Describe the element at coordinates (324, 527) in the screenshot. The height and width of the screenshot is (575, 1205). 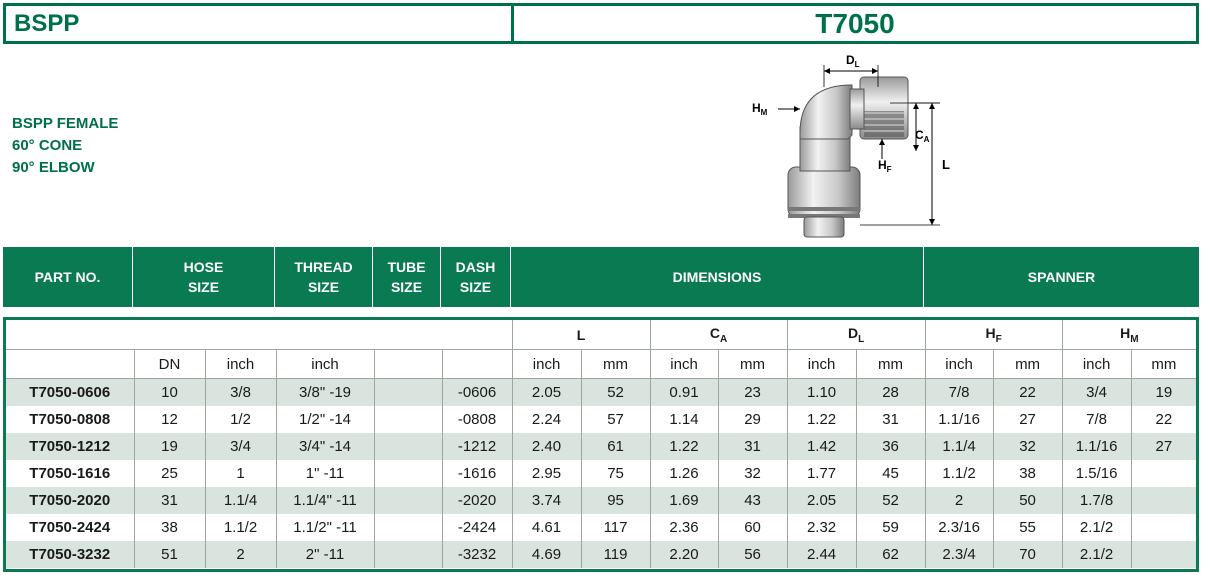
I see `table-cell: 1.1/2" -11` at that location.